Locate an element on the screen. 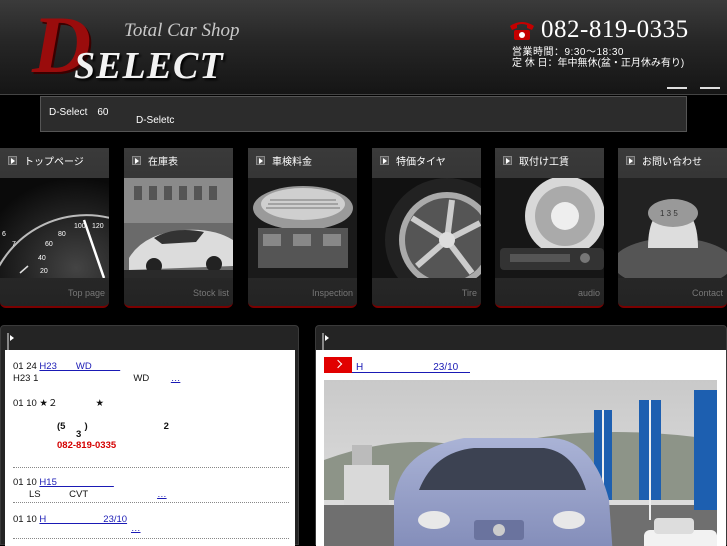 This screenshot has height=546, width=727. news-item: 01 10 H 23/10 is located at coordinates (70, 518).